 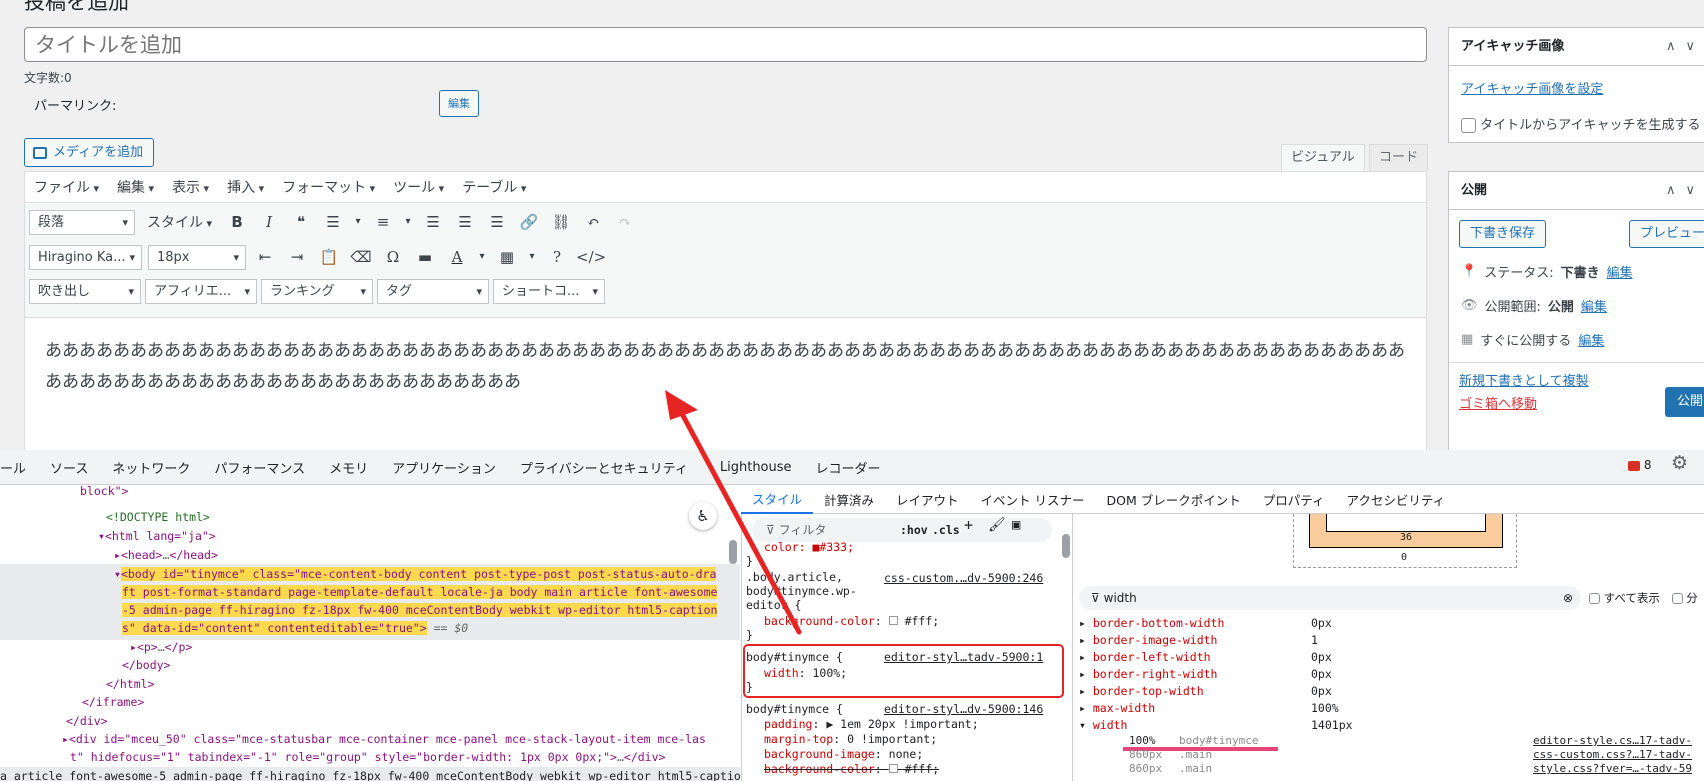 I want to click on tab-application: アプリケーション, so click(x=444, y=467).